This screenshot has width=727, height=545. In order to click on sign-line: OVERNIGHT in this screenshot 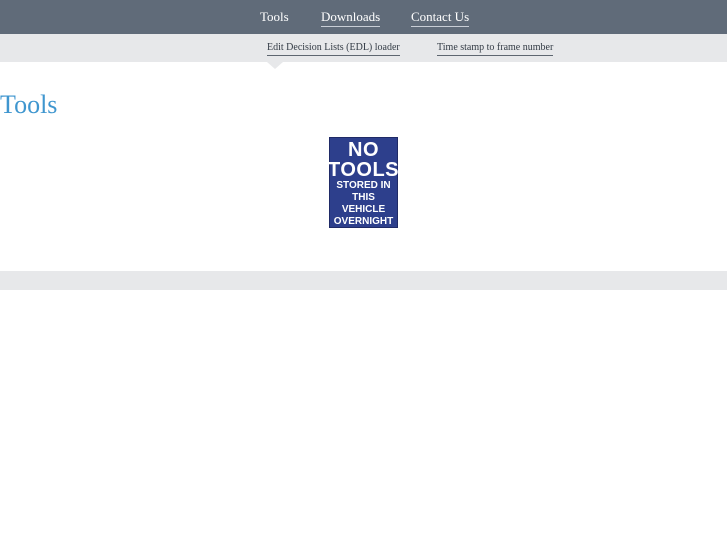, I will do `click(363, 221)`.